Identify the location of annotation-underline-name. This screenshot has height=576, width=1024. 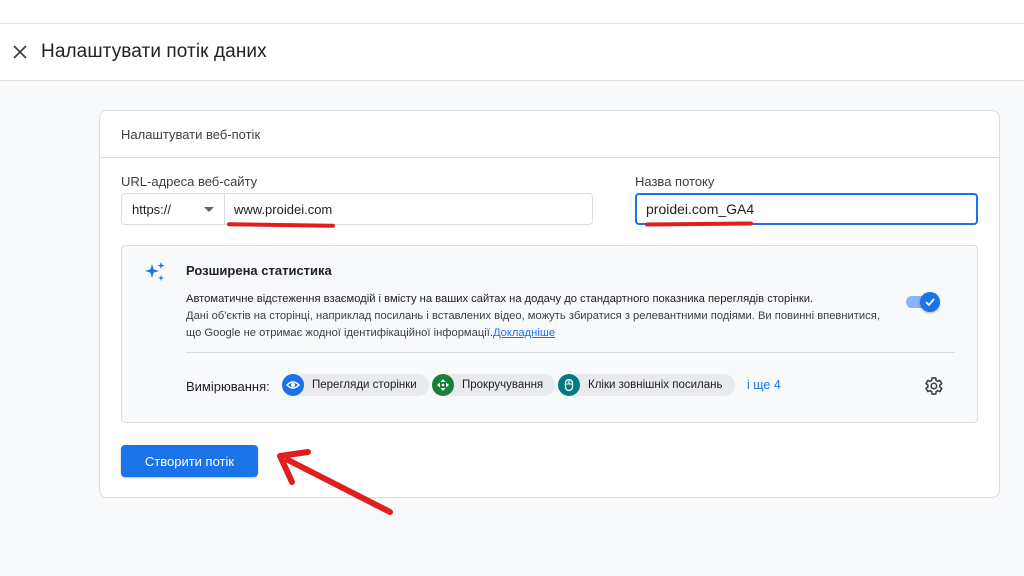
(699, 224).